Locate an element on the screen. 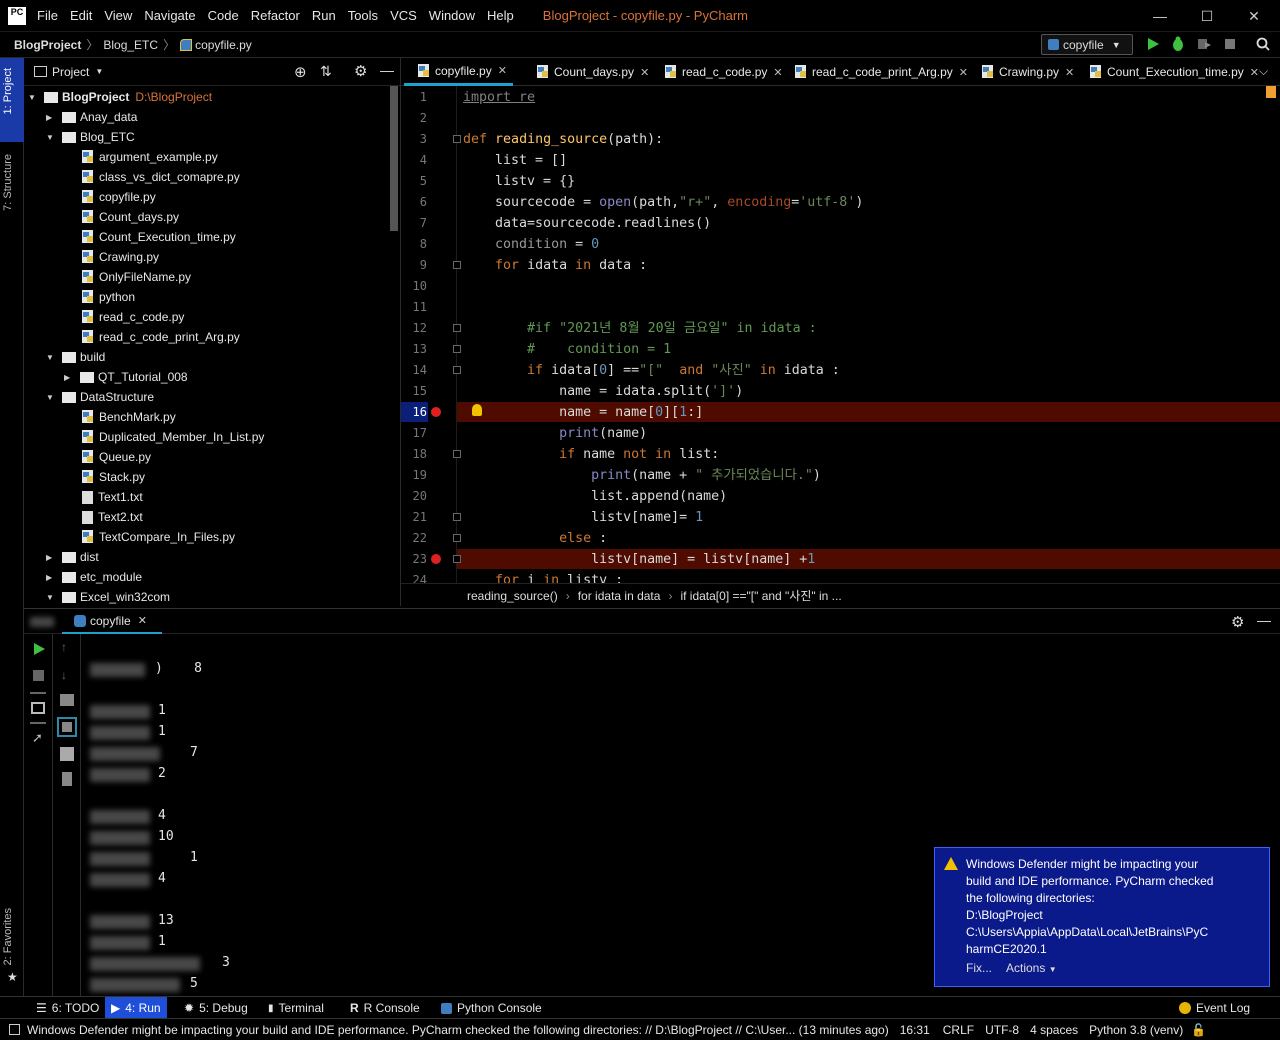 The image size is (1280, 1040). status-caret-position: 16:31 is located at coordinates (915, 1030).